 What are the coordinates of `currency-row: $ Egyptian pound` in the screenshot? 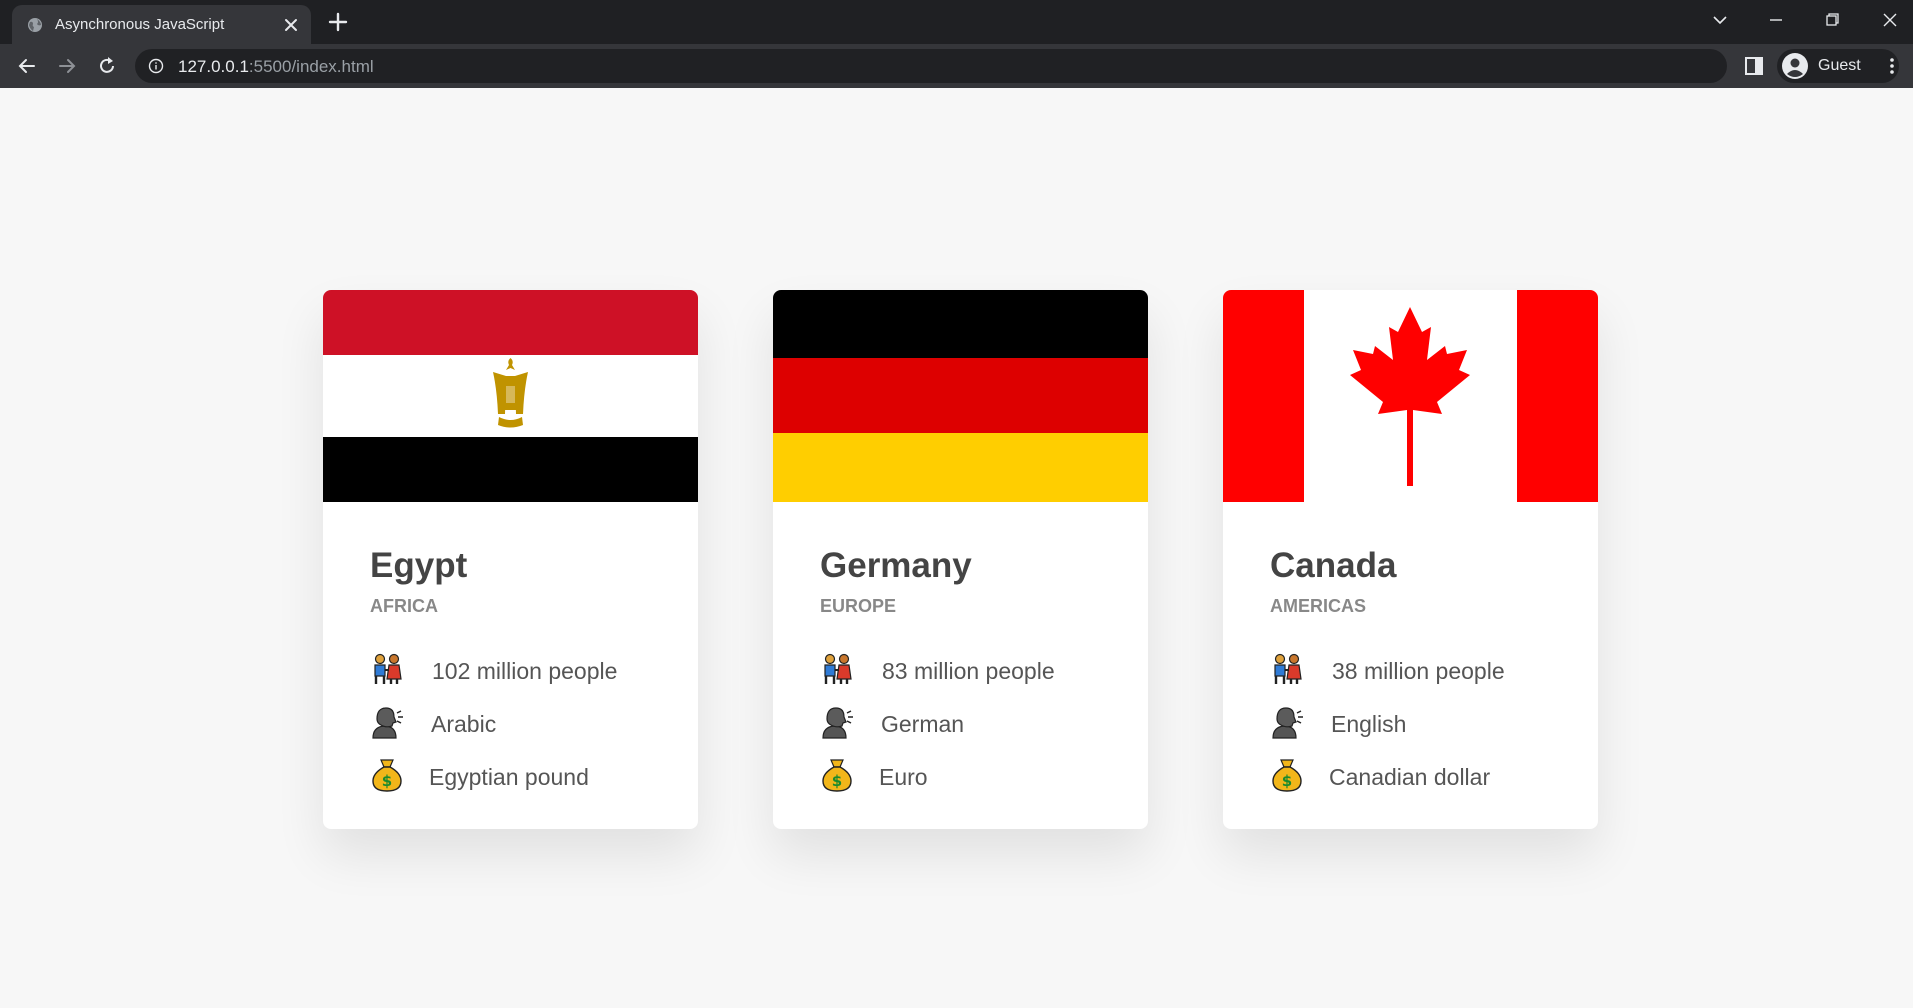 It's located at (520, 778).